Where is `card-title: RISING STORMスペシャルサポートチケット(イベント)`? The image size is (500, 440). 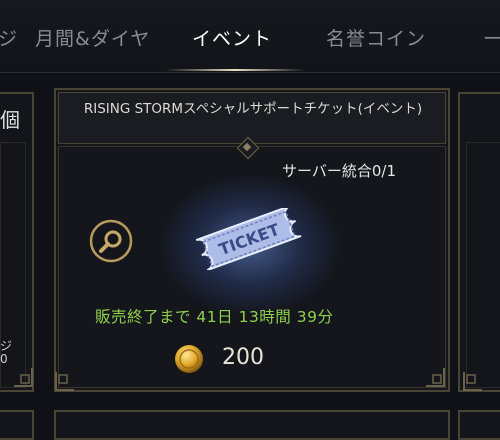
card-title: RISING STORMスペシャルサポートチケット(イベント) is located at coordinates (253, 109).